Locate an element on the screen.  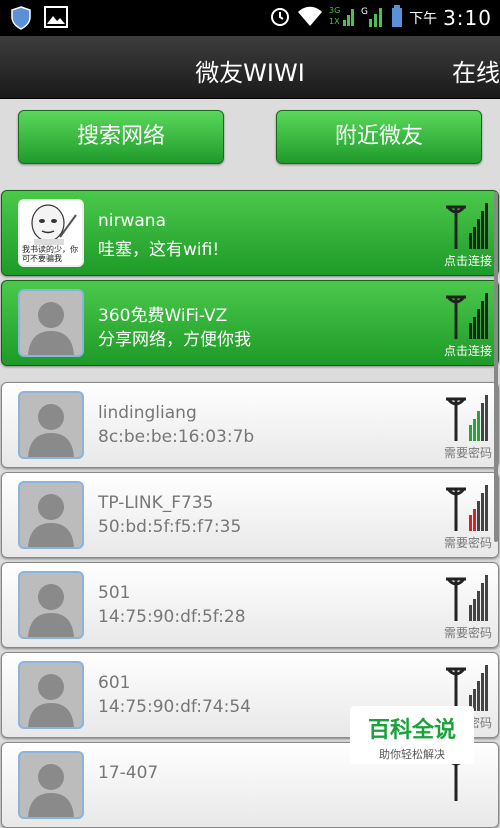
status-bar: 3G 1X G 下午 3:10 is located at coordinates (250, 18).